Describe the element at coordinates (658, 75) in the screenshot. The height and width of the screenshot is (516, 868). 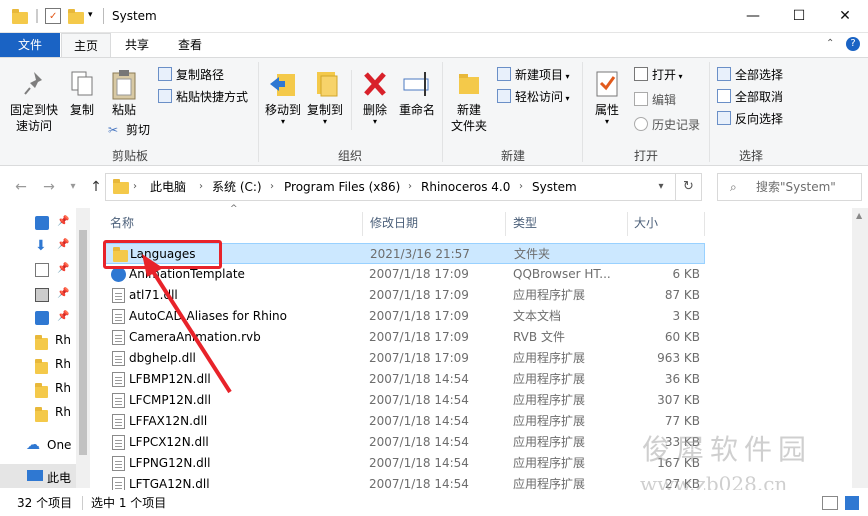
I see `open-button: 打开 ▾` at that location.